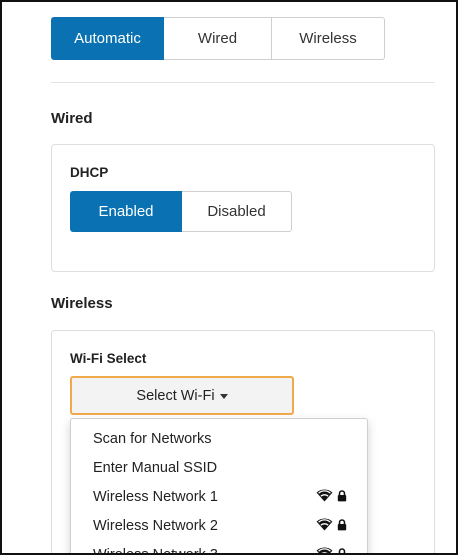  What do you see at coordinates (237, 211) in the screenshot?
I see `dhcp-disabled-button: Disabled` at bounding box center [237, 211].